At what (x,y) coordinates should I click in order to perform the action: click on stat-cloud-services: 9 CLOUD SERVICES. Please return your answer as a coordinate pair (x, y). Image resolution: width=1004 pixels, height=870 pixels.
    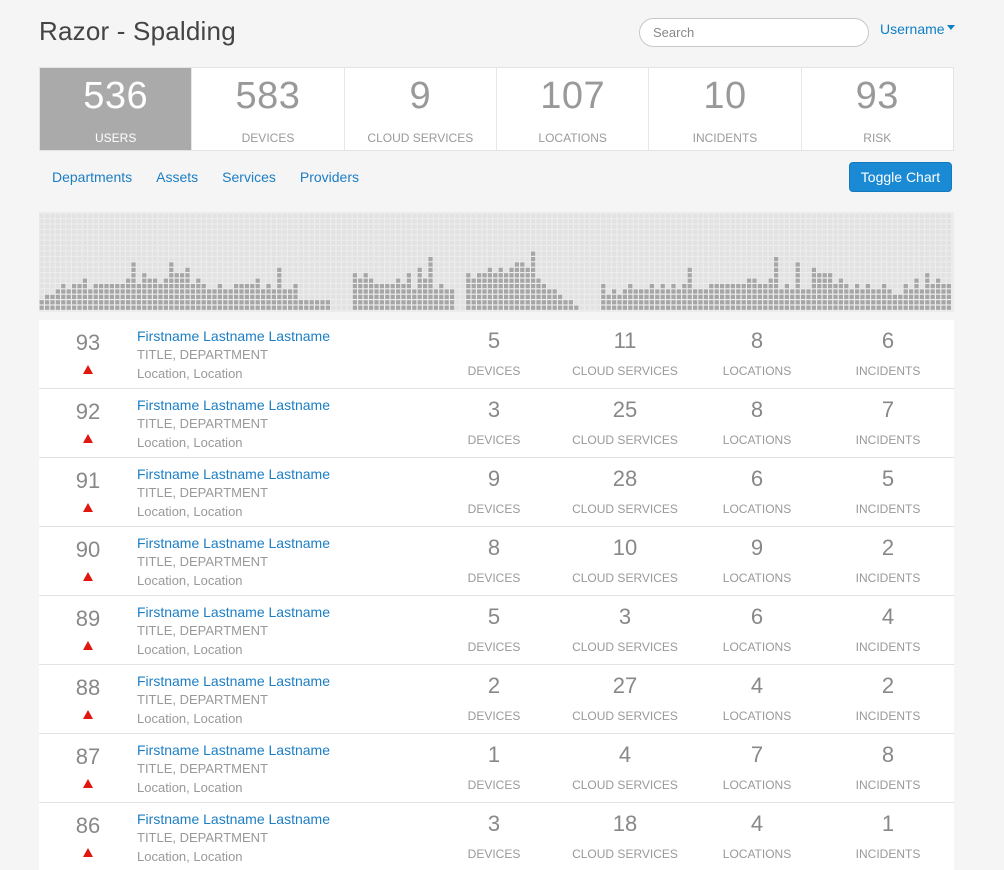
    Looking at the image, I should click on (421, 109).